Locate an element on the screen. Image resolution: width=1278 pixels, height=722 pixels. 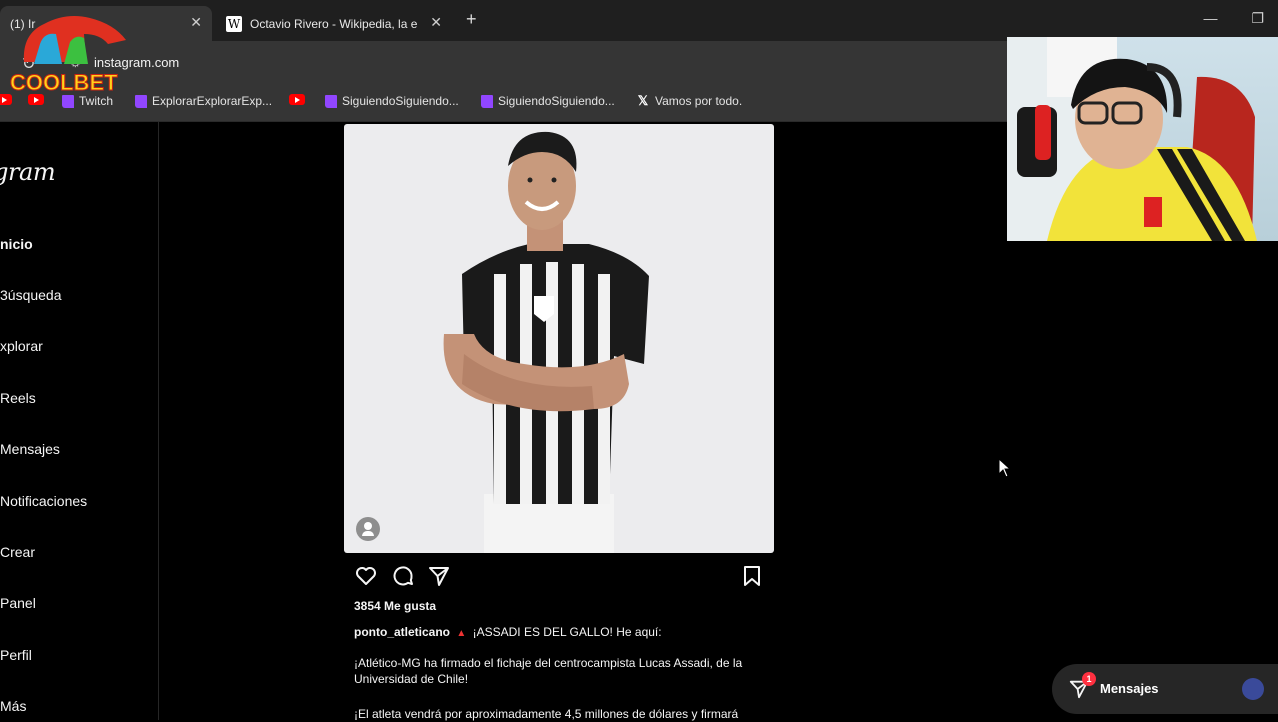
player-photo is located at coordinates (546, 342).